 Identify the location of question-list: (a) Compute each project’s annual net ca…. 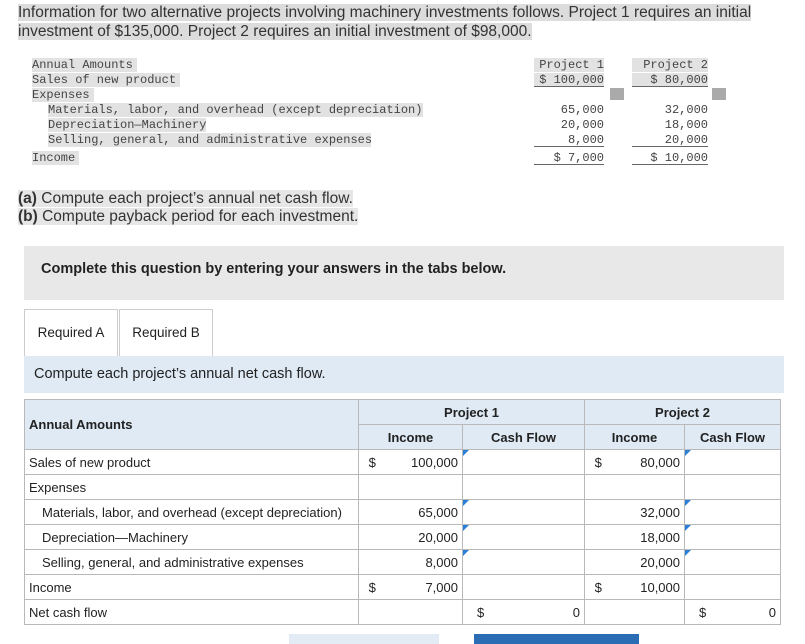
(188, 208).